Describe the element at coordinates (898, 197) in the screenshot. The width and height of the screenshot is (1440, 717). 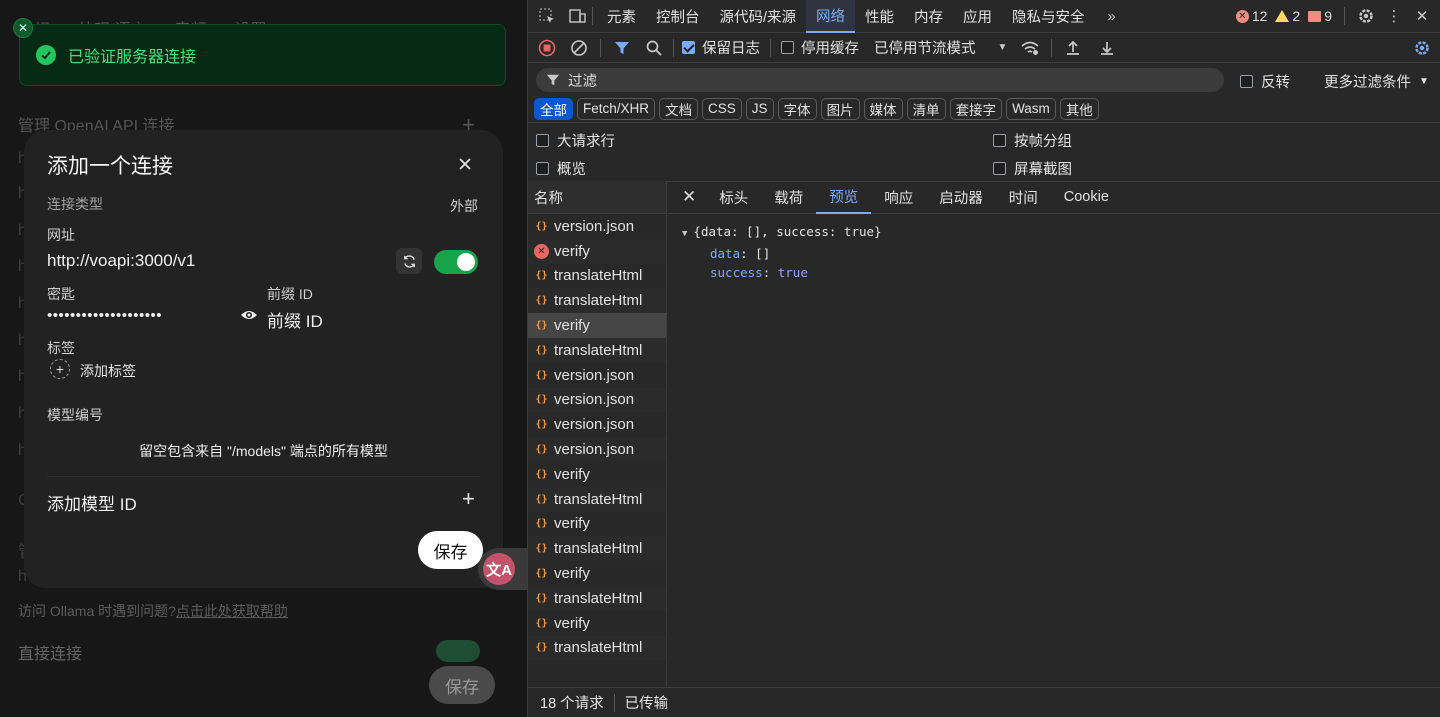
I see `detail-tab-response: 响应` at that location.